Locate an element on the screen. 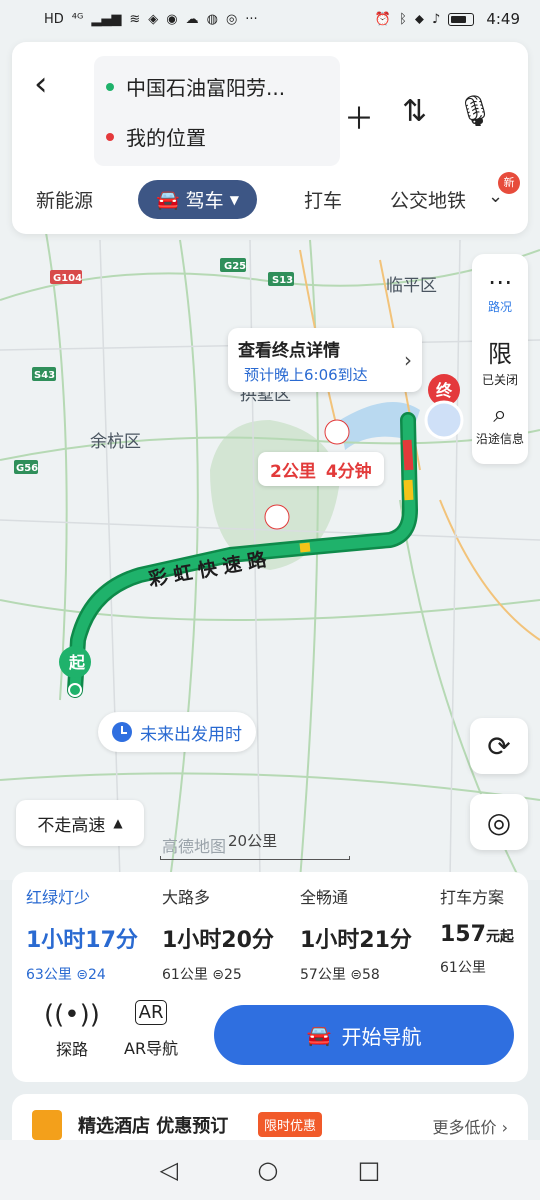 The height and width of the screenshot is (1200, 540). search-icon: ⌕ is located at coordinates (500, 414).